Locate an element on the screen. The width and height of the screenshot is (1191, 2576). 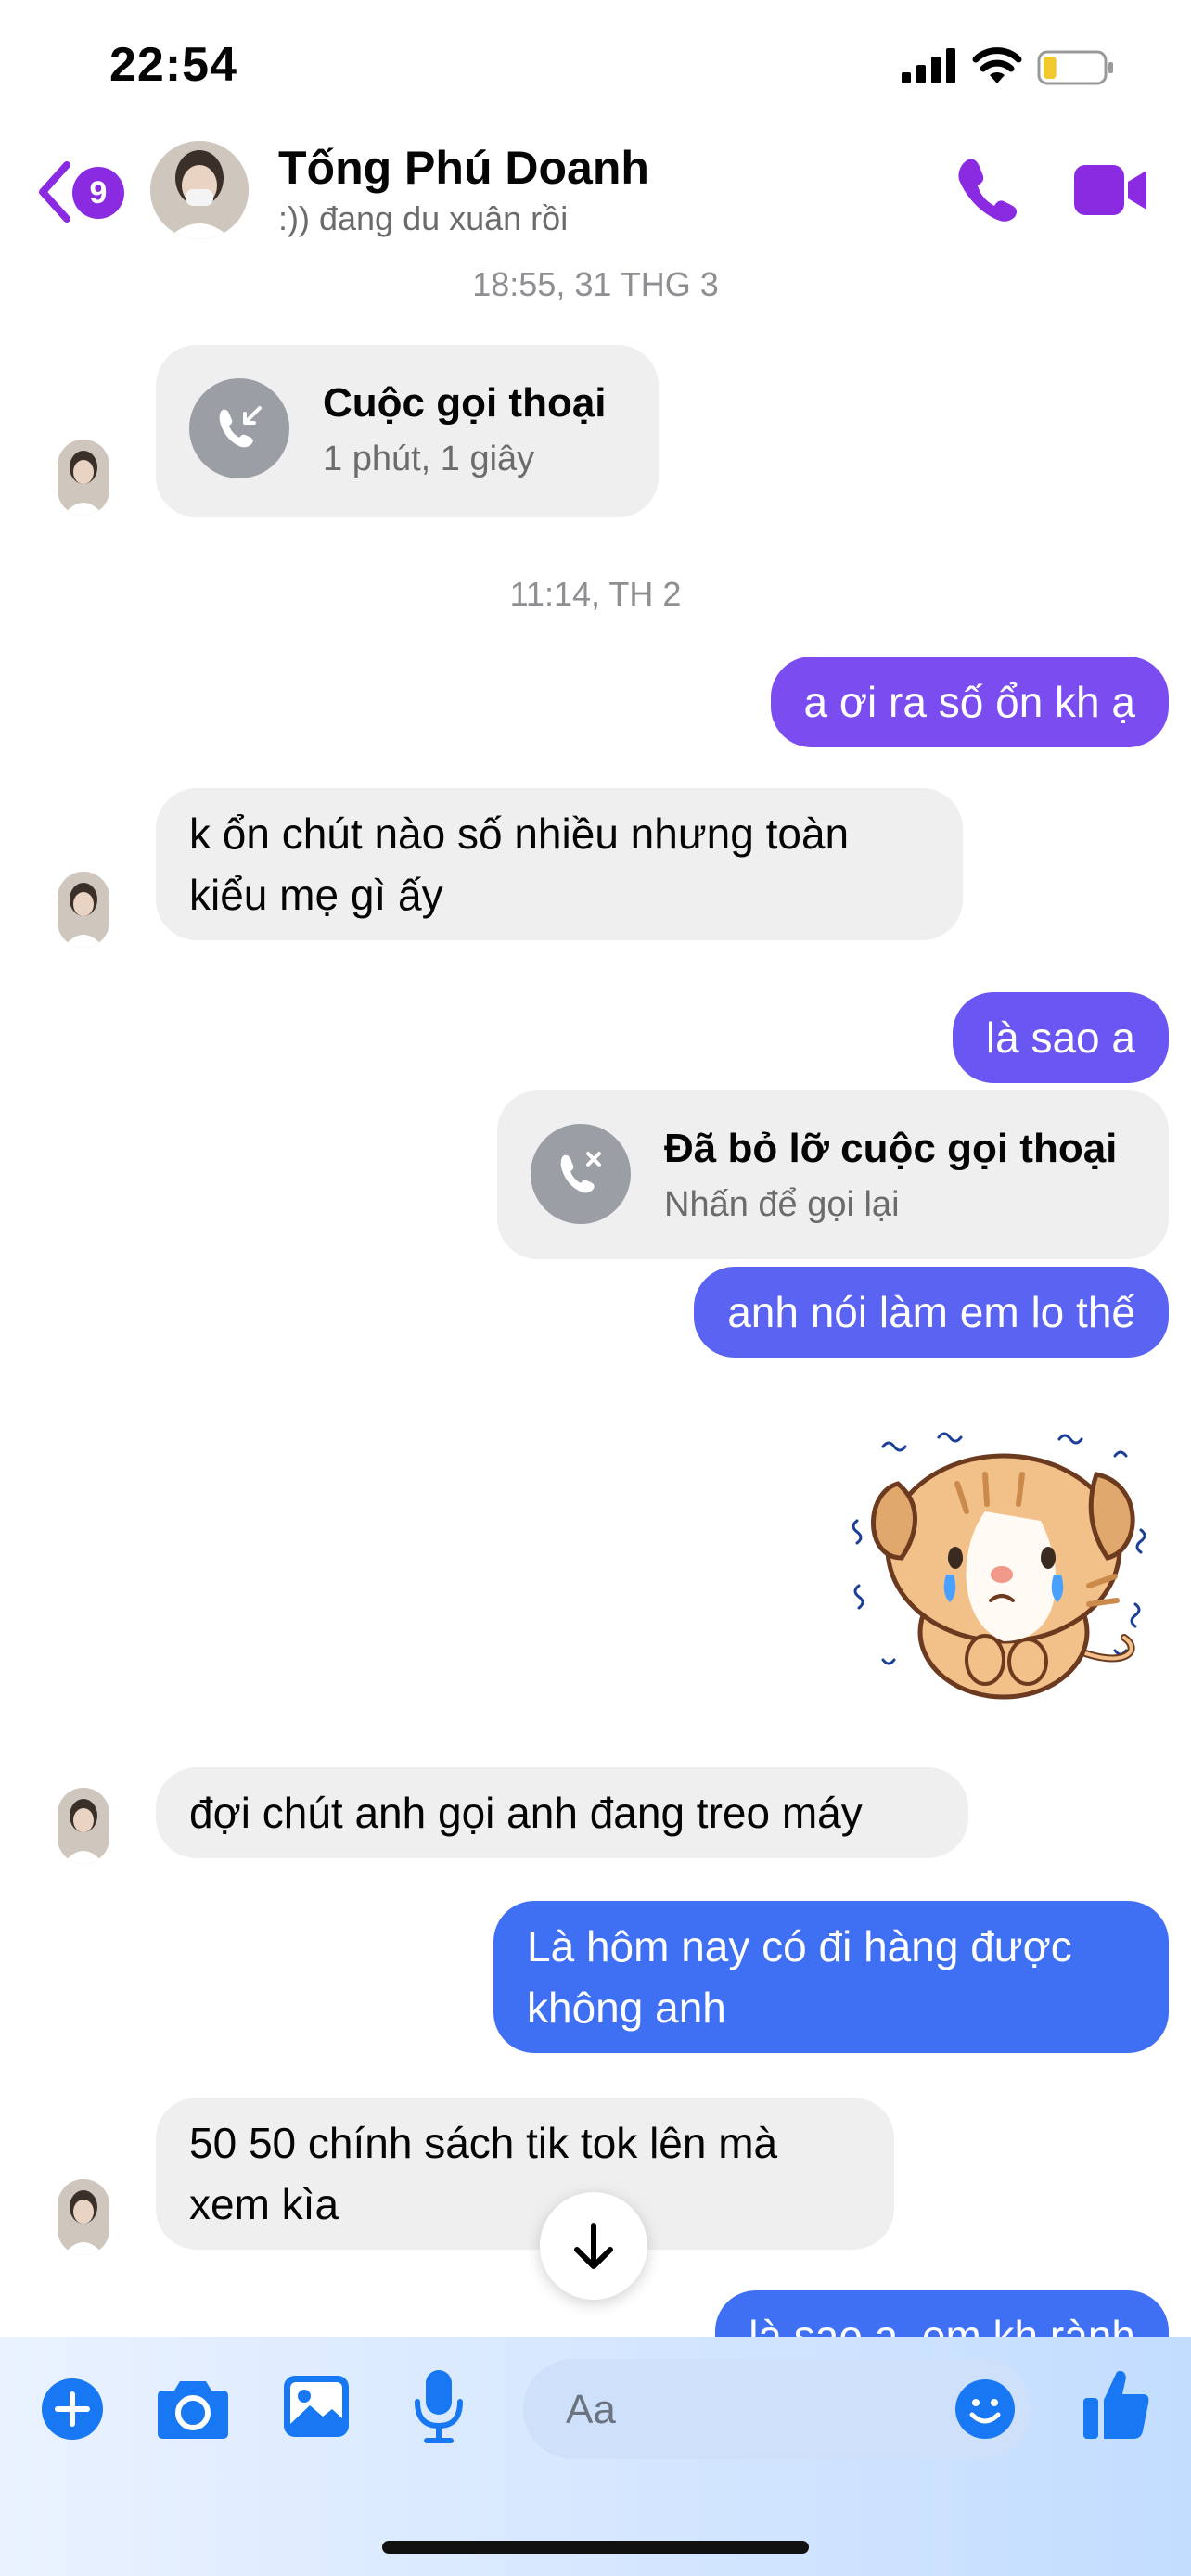
call-title: Đã bỏ lỡ cuộc gọi thoại is located at coordinates (891, 1149).